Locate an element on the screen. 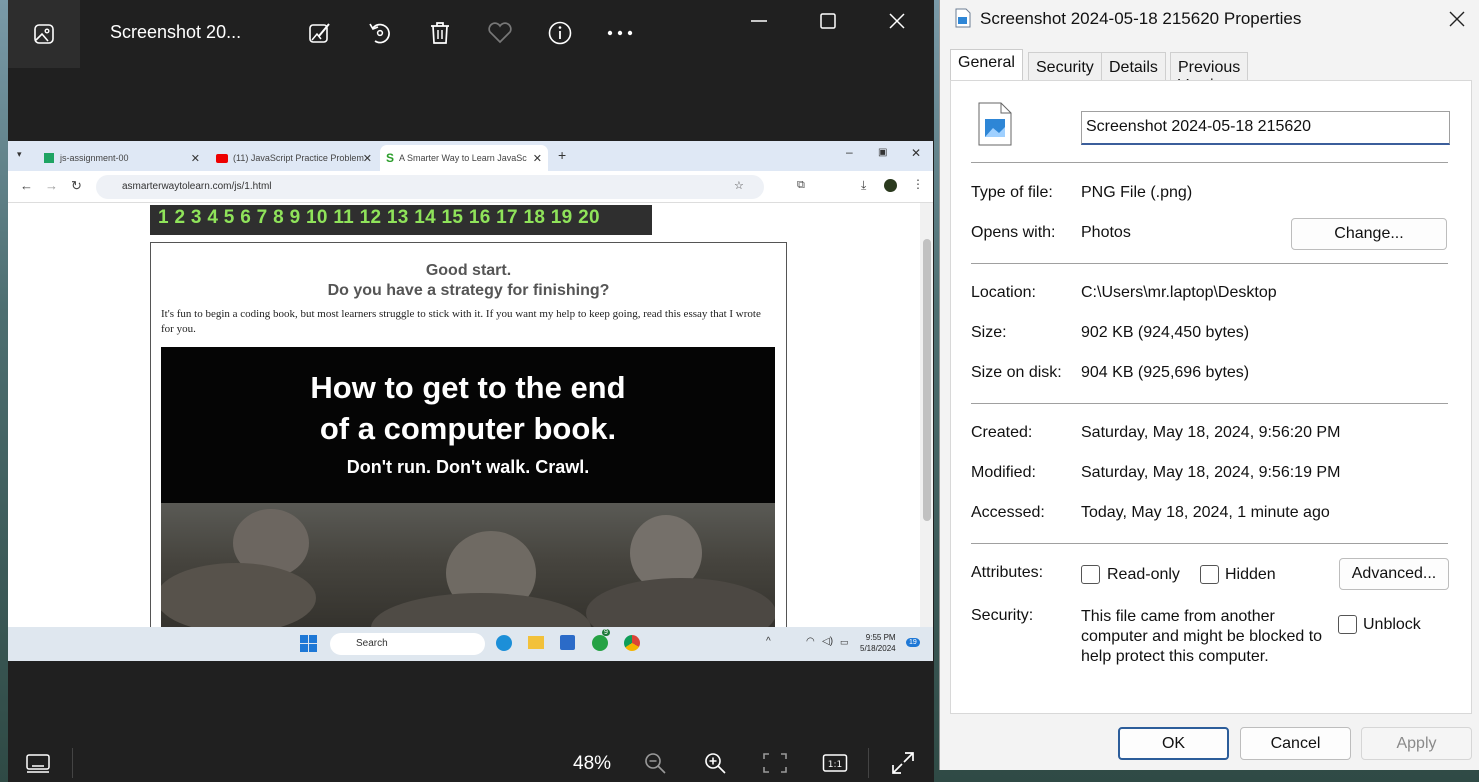 This screenshot has width=1479, height=782. favorite-button is located at coordinates (500, 33).